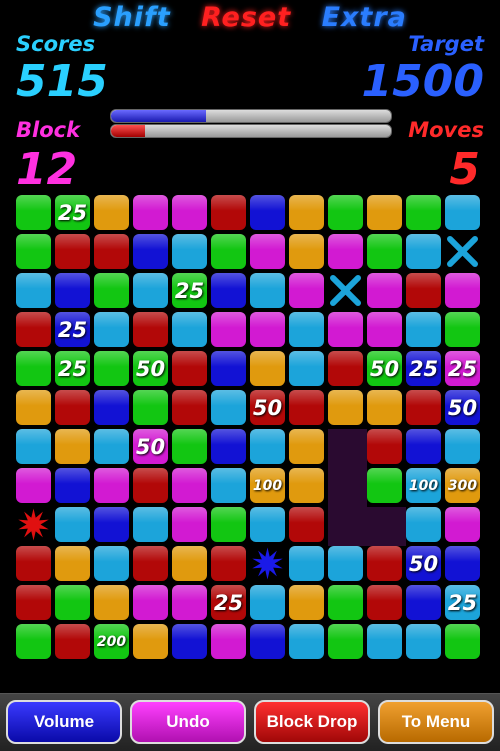  What do you see at coordinates (423, 485) in the screenshot?
I see `board-cell: 100` at bounding box center [423, 485].